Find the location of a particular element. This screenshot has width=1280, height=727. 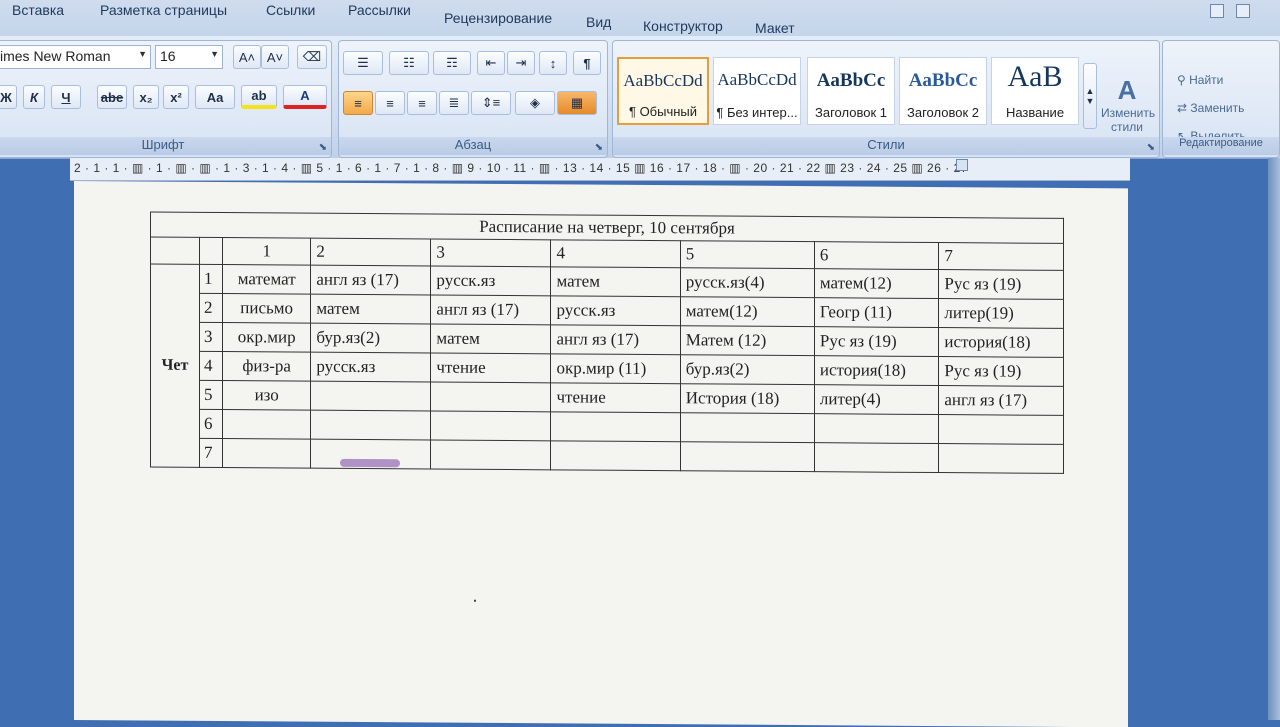

table-cell: Матем (12) is located at coordinates (747, 340).